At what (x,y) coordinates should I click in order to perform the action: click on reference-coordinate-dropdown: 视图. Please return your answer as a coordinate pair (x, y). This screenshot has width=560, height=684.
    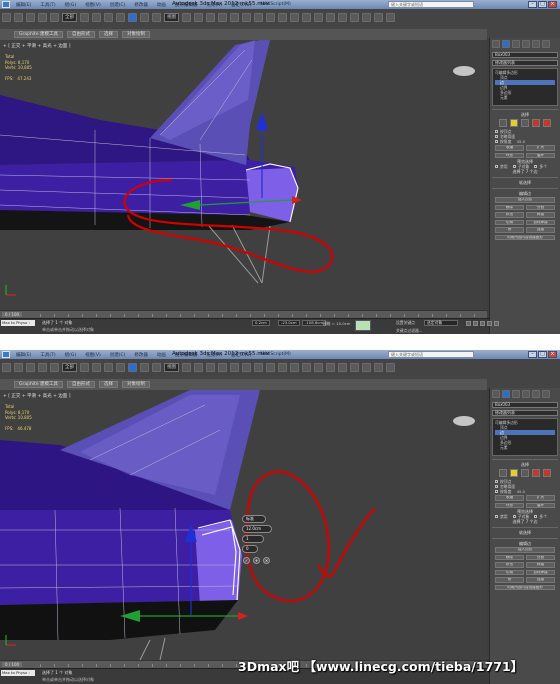
    Looking at the image, I should click on (171, 367).